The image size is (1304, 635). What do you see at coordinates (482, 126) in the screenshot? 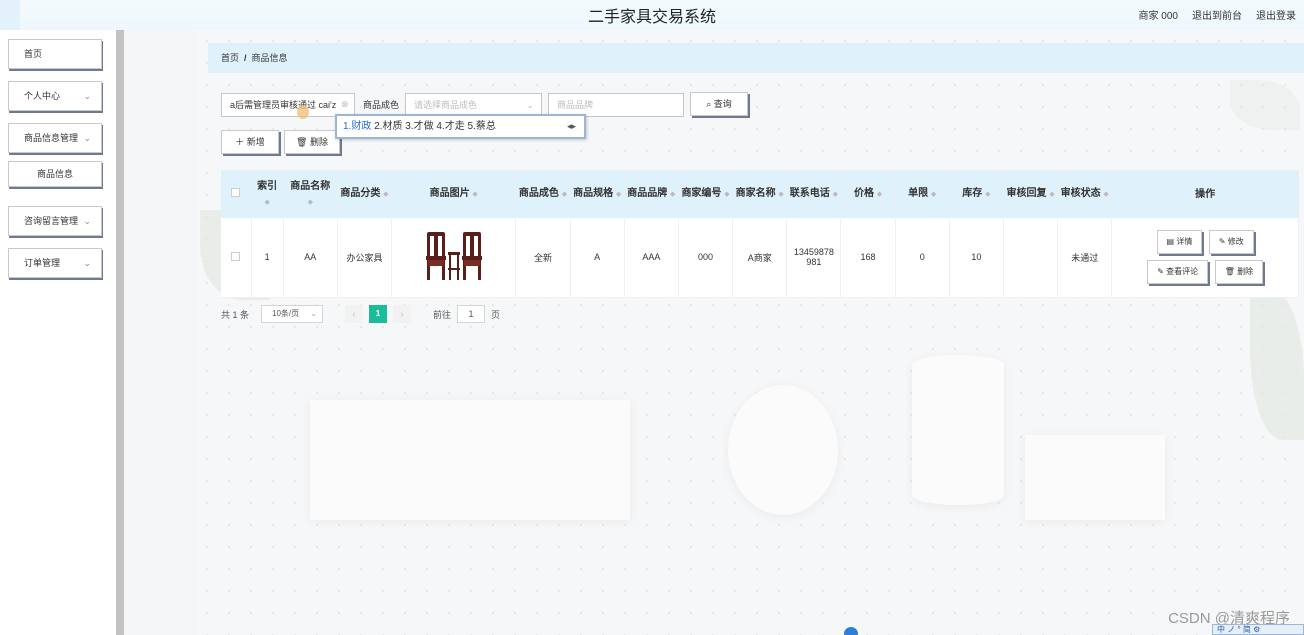
I see `ime-candidate: 5.蔡总` at bounding box center [482, 126].